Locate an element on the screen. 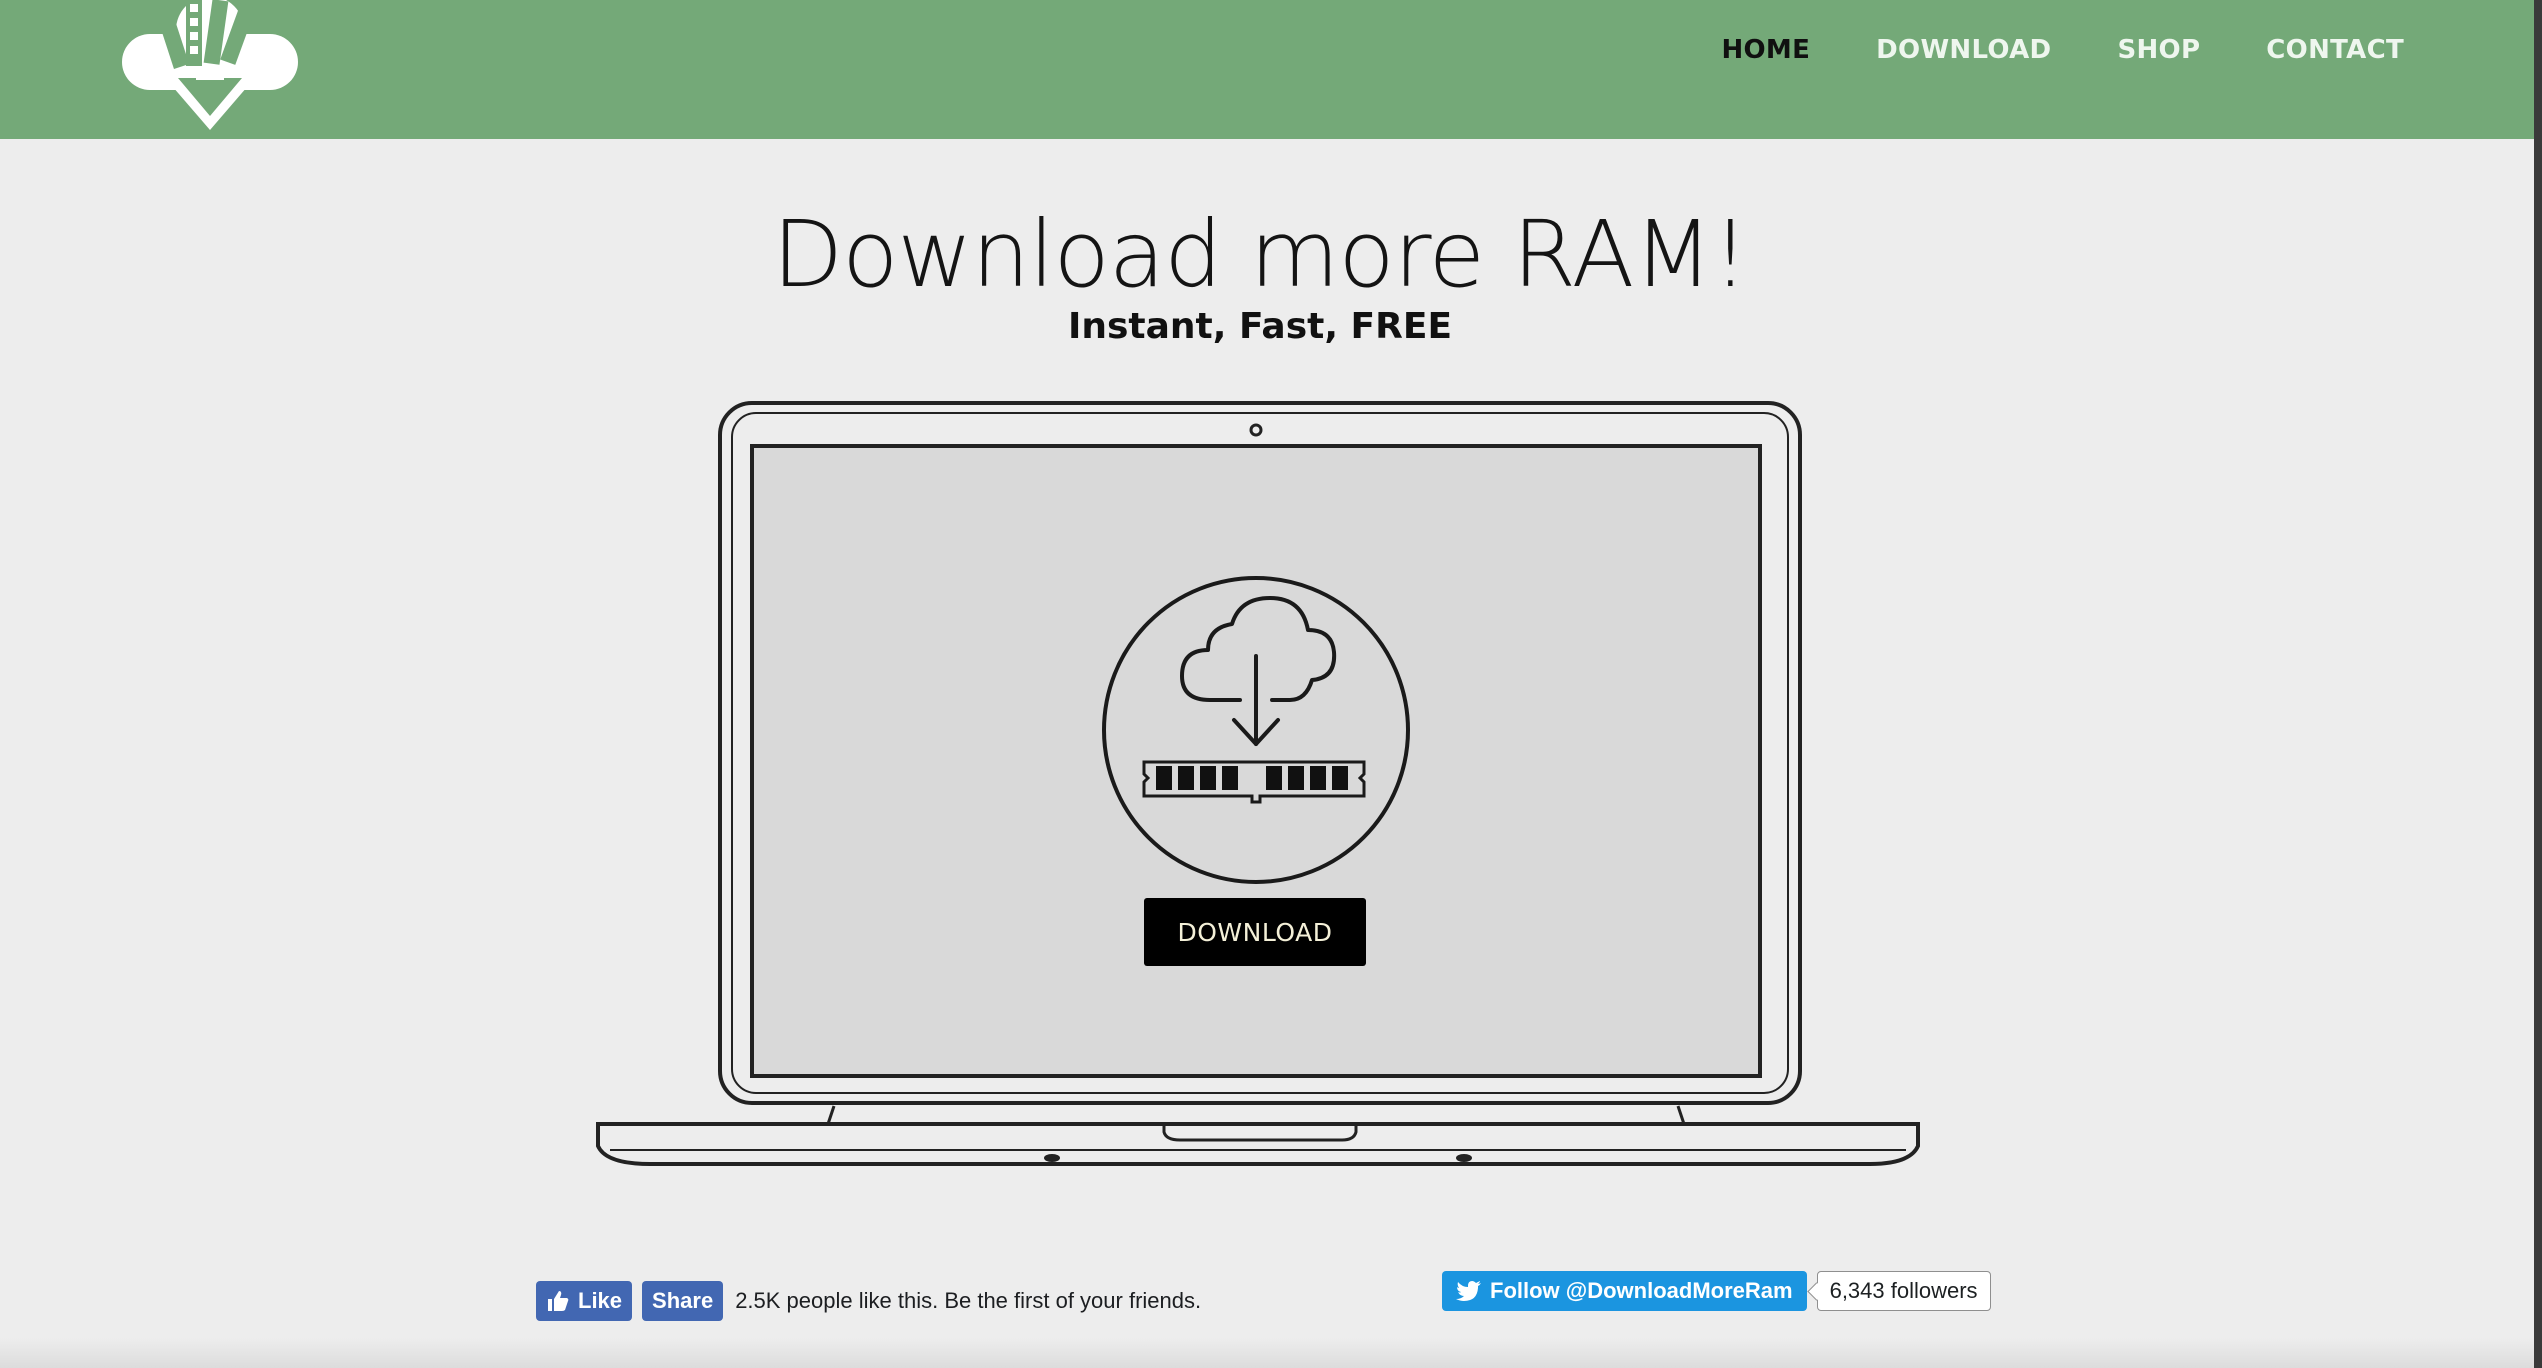 The height and width of the screenshot is (1368, 2542). window-edge-strip is located at coordinates (2538, 684).